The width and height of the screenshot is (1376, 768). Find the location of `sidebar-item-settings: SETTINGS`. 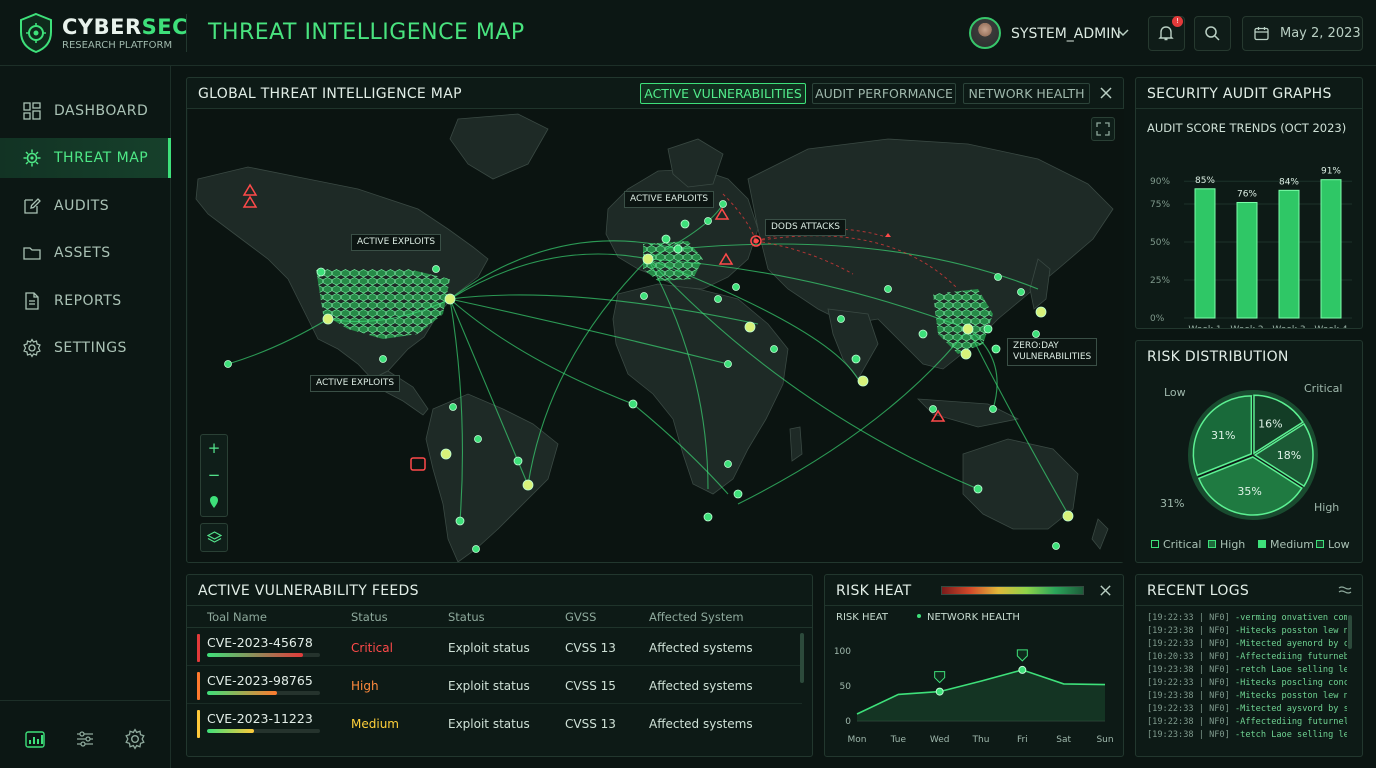

sidebar-item-settings: SETTINGS is located at coordinates (85, 348).